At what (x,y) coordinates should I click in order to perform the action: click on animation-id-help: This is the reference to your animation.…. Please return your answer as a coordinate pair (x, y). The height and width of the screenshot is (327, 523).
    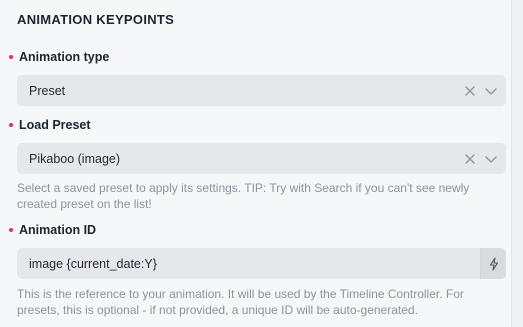
    Looking at the image, I should click on (261, 302).